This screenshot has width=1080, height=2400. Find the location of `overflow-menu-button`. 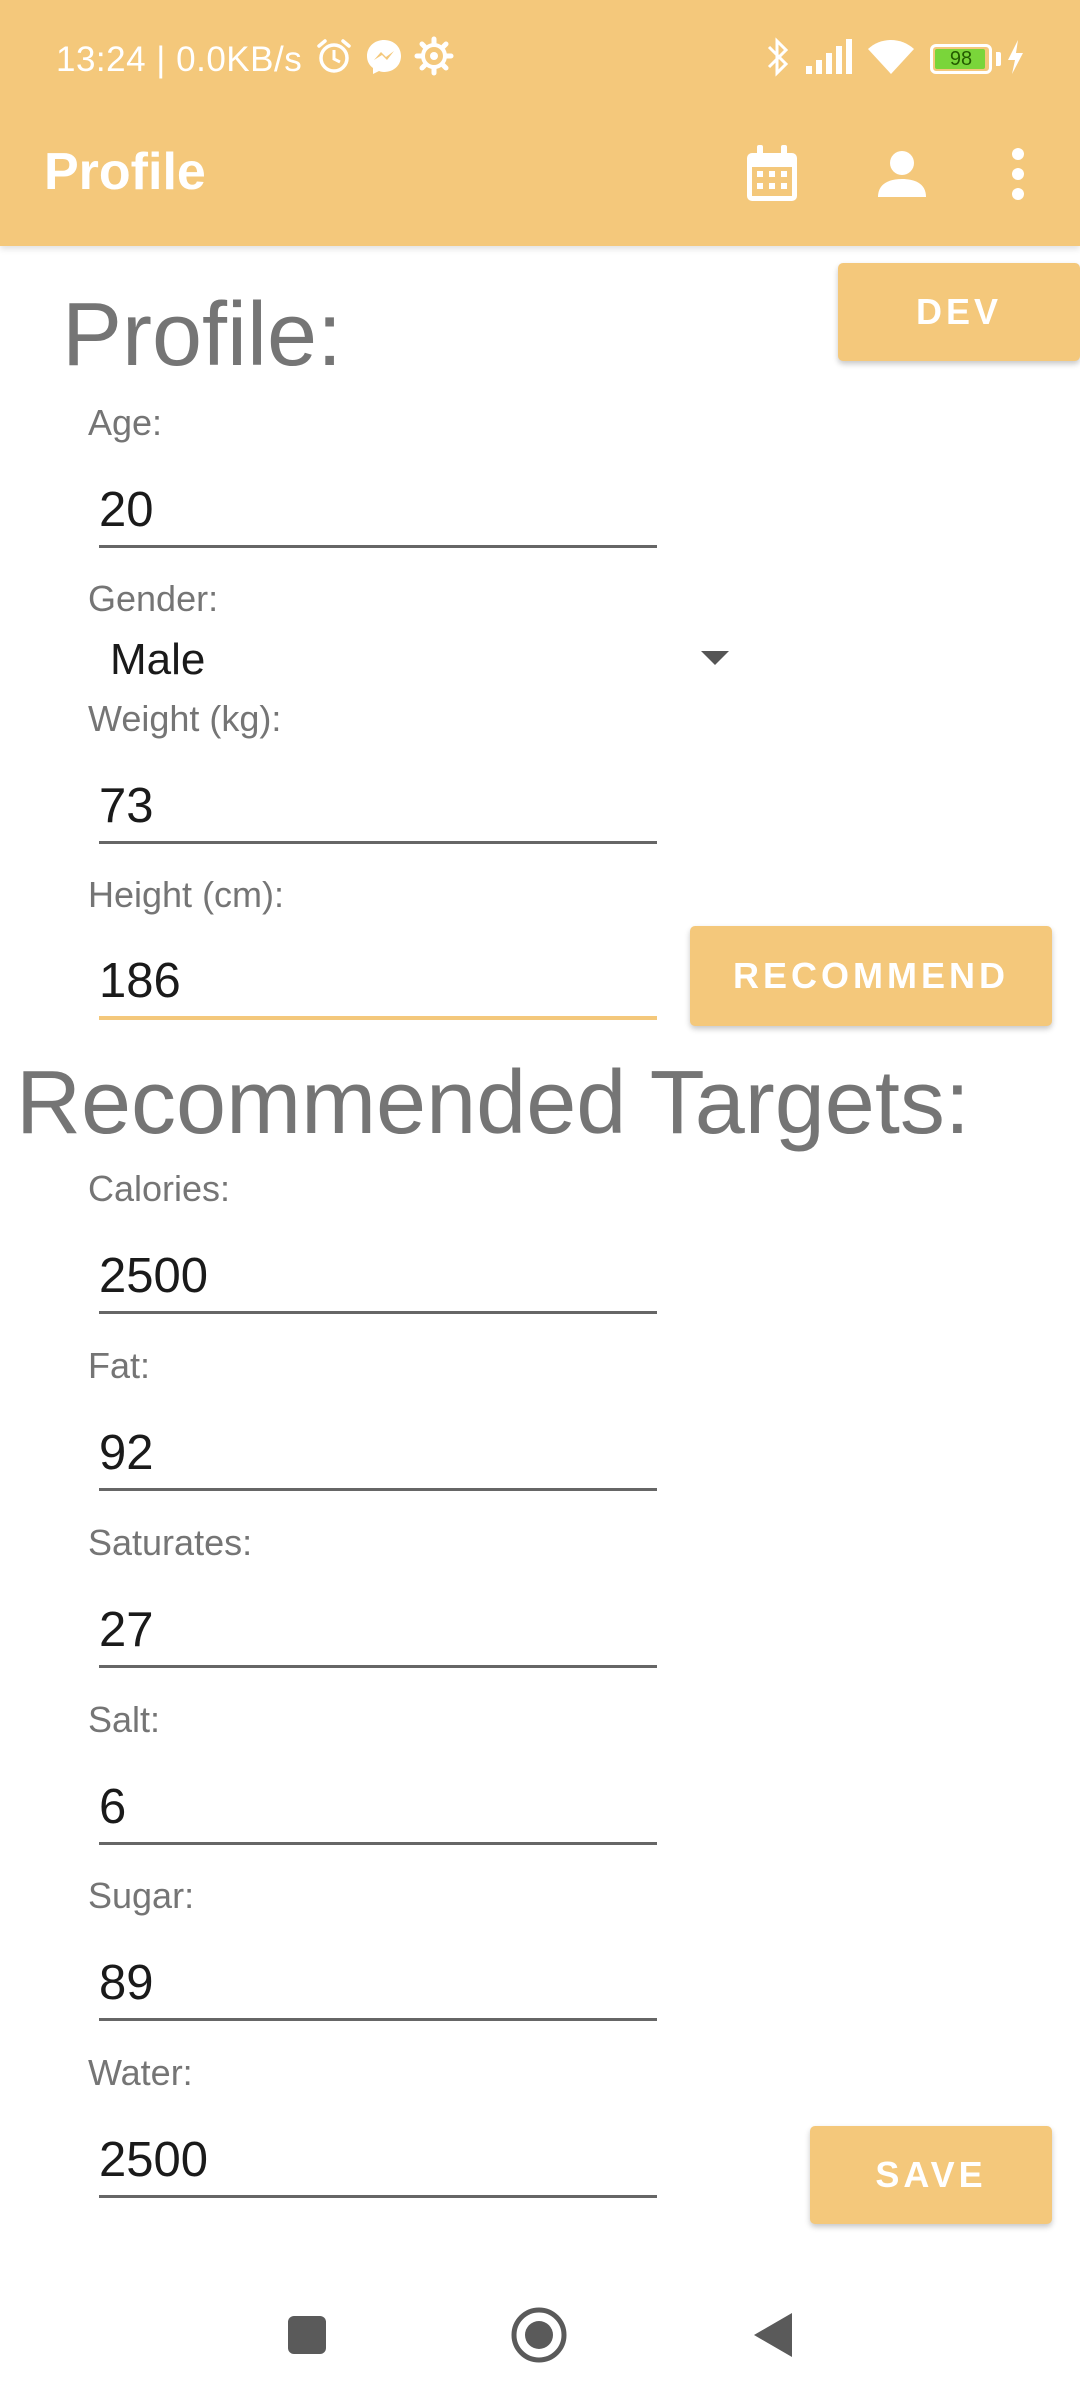

overflow-menu-button is located at coordinates (1018, 176).